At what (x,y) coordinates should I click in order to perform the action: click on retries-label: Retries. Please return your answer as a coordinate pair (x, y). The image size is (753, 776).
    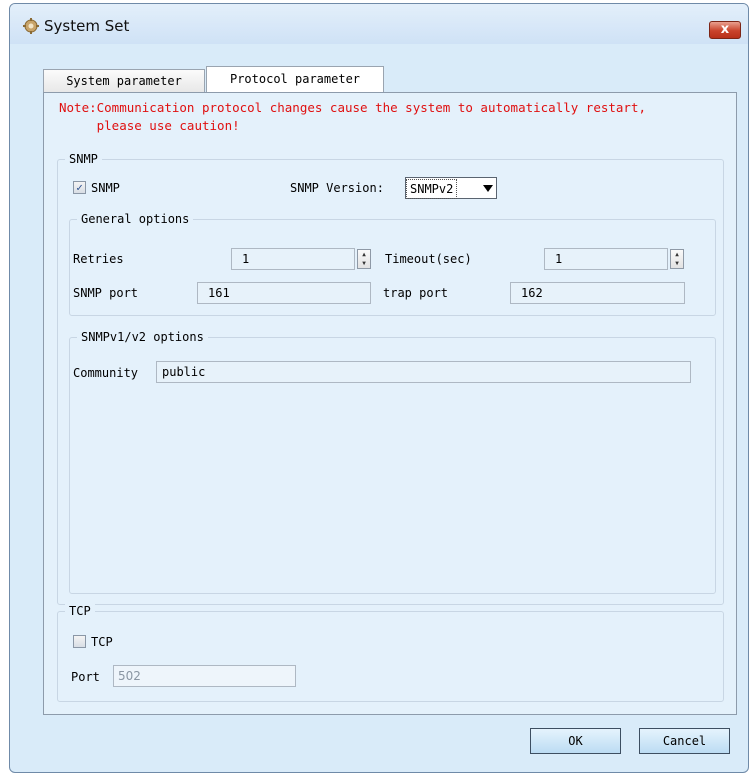
    Looking at the image, I should click on (98, 259).